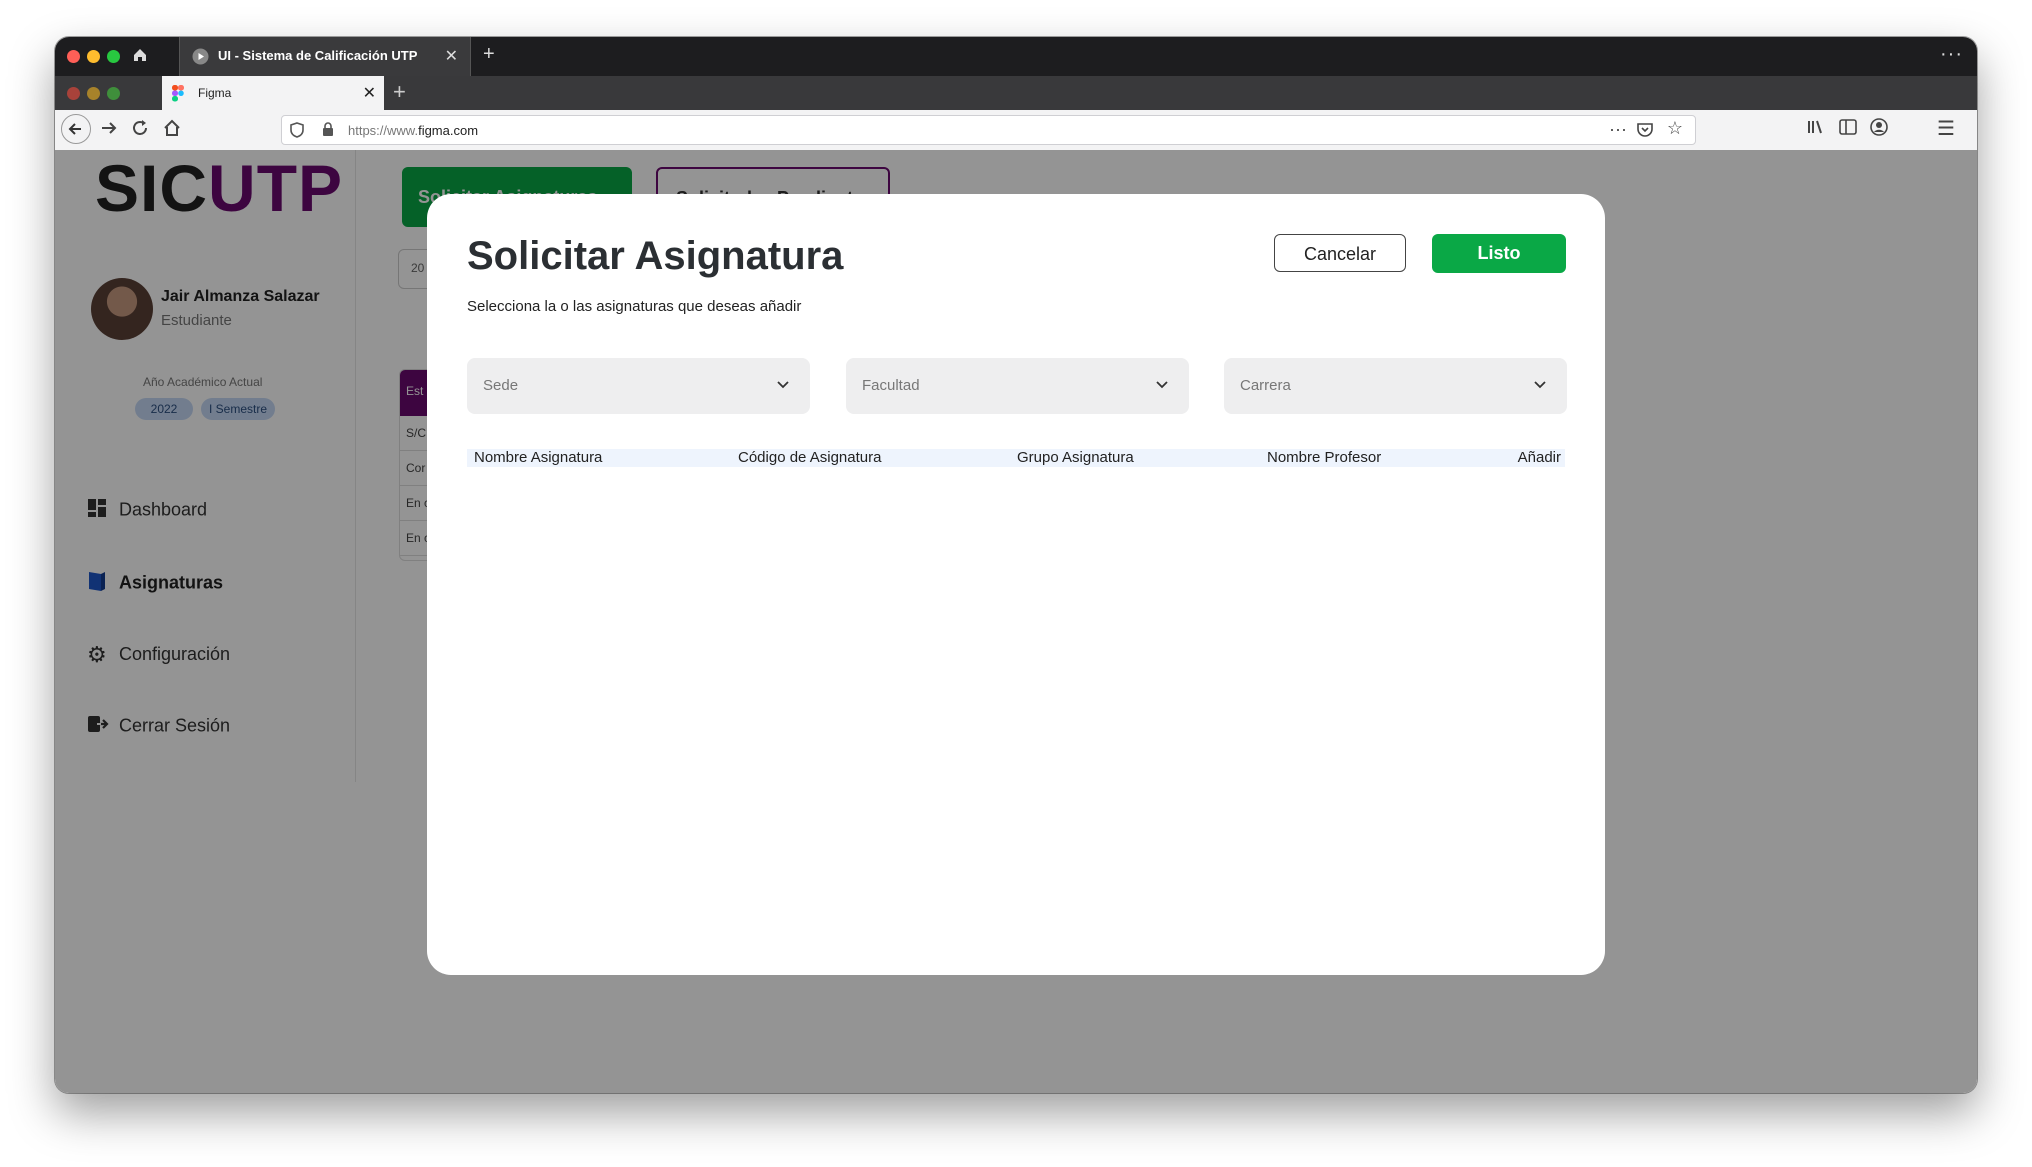 The image size is (2032, 1167). Describe the element at coordinates (891, 385) in the screenshot. I see `facultad-placeholder: Facultad` at that location.